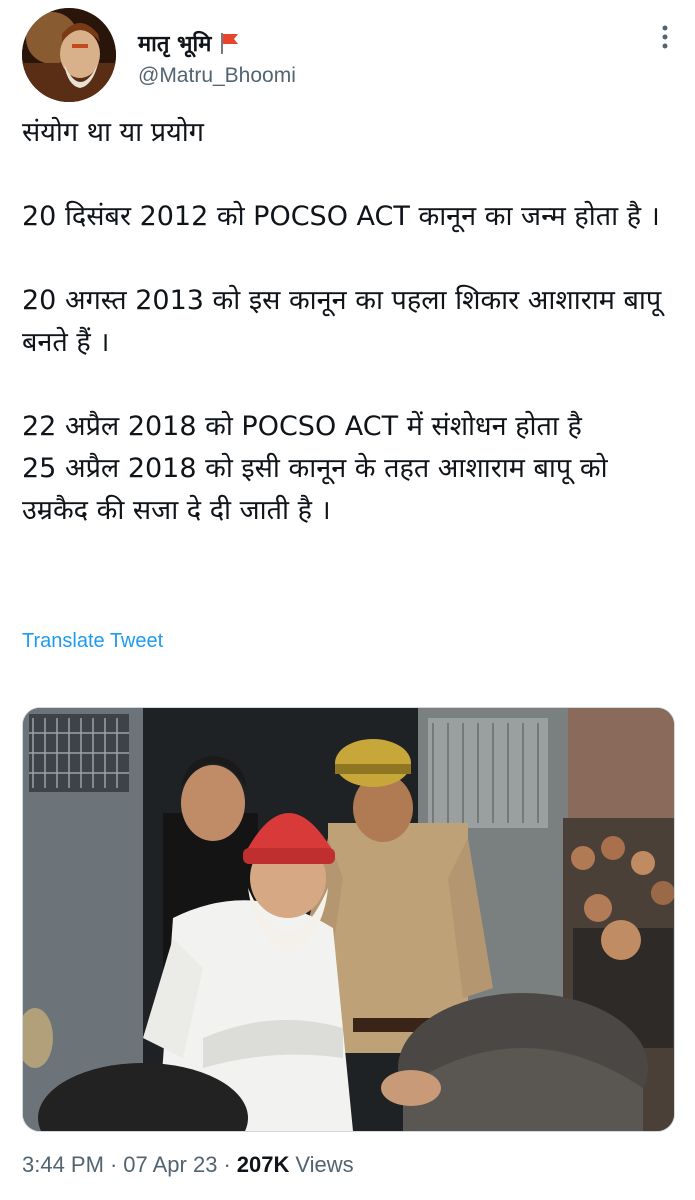  Describe the element at coordinates (170, 1165) in the screenshot. I see `tweet-date: 07 Apr 23` at that location.